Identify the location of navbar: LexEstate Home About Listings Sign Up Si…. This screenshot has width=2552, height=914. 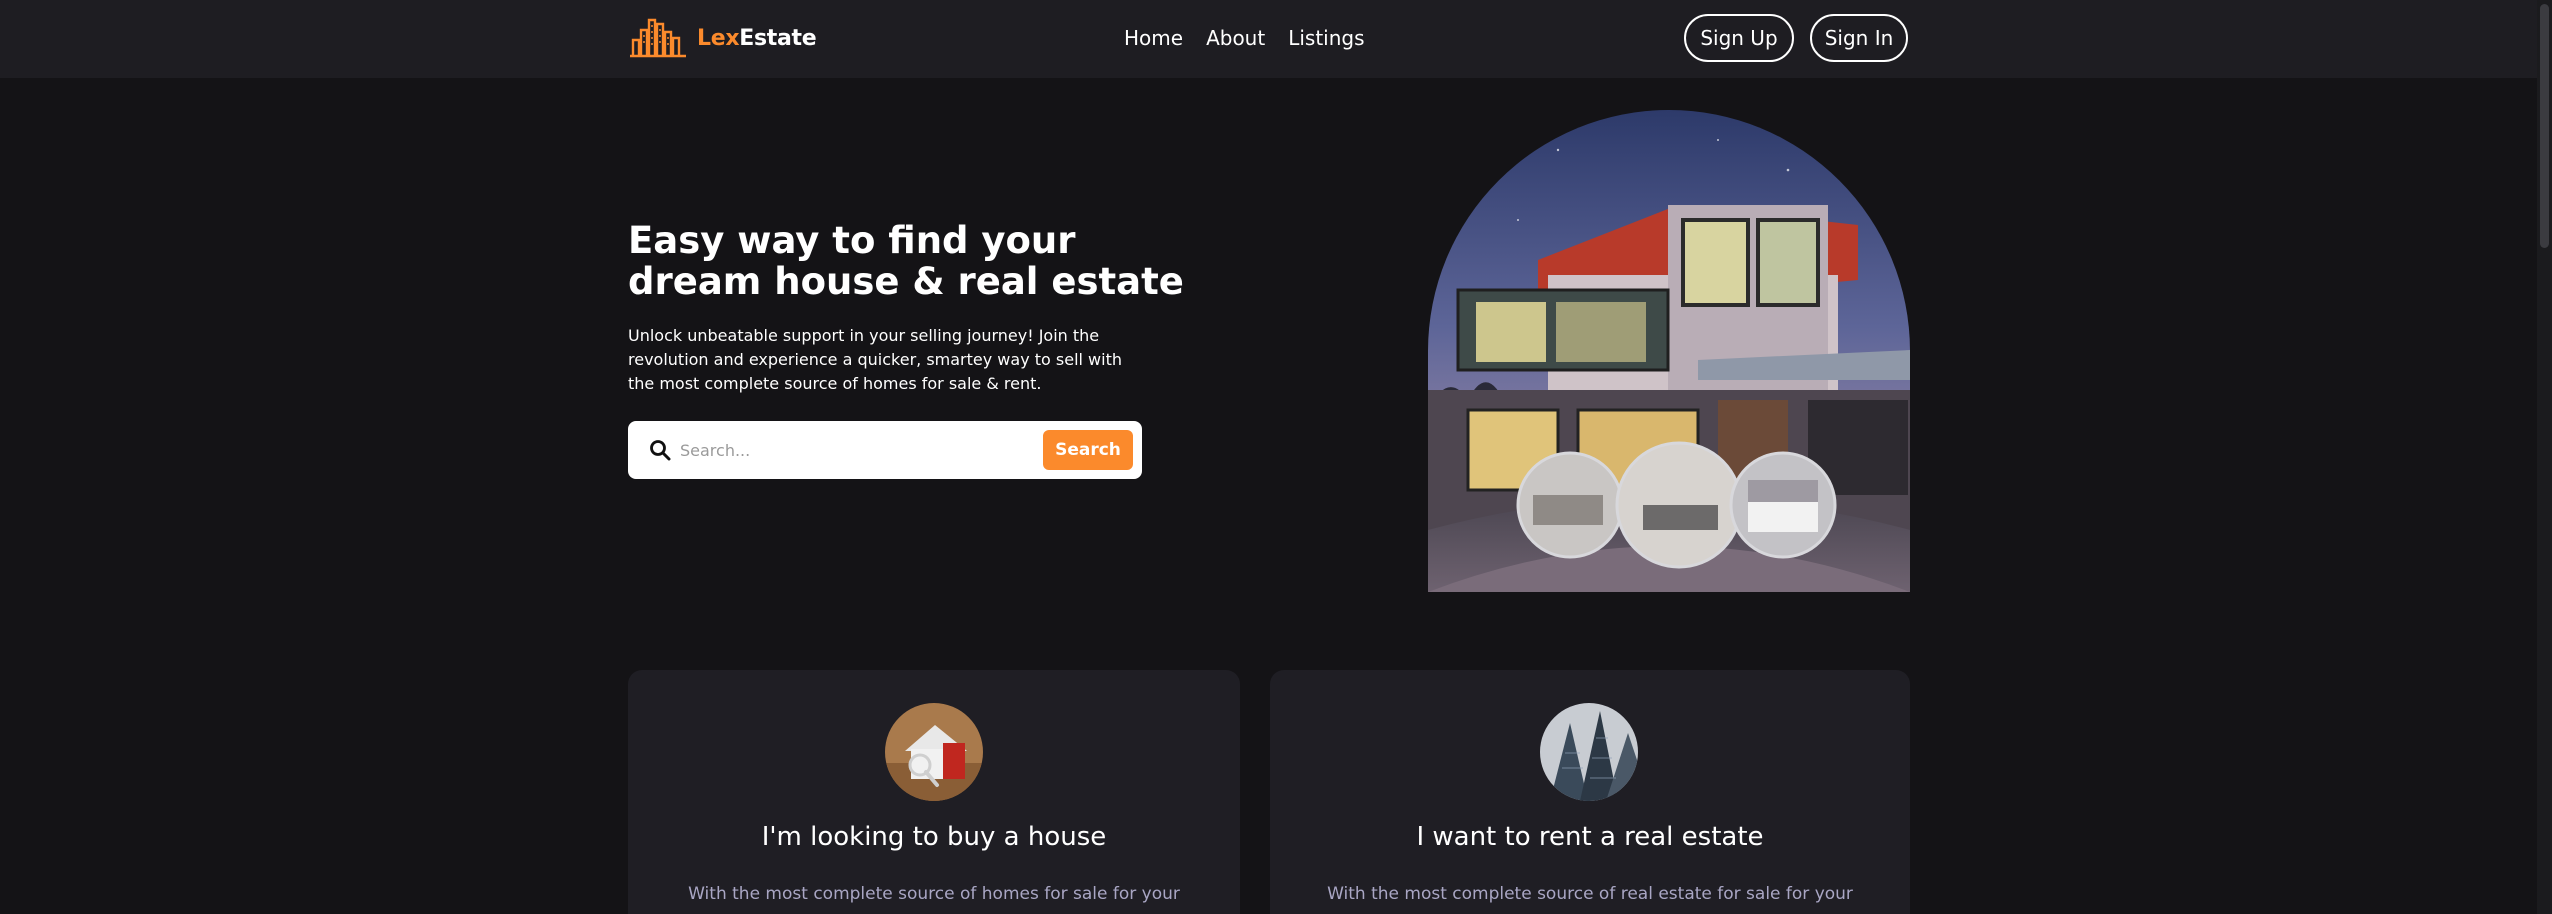
(1268, 39).